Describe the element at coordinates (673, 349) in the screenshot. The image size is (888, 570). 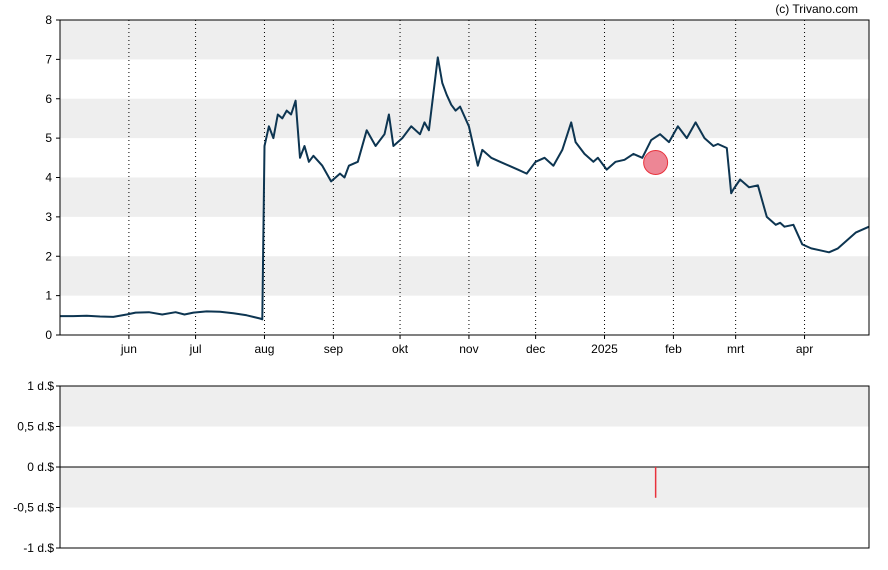
I see `x-tick-label: feb` at that location.